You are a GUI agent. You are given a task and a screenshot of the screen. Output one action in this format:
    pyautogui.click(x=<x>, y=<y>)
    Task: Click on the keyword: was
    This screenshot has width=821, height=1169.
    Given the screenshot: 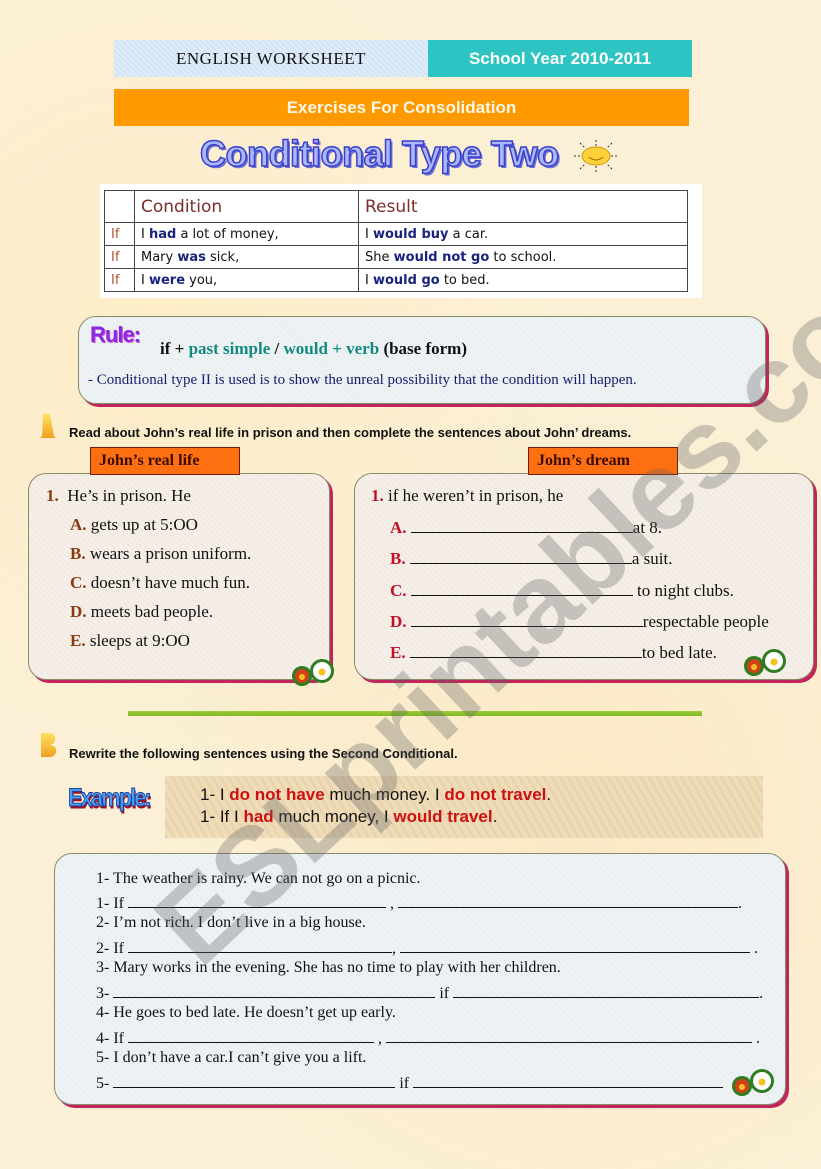 What is the action you would take?
    pyautogui.click(x=191, y=257)
    